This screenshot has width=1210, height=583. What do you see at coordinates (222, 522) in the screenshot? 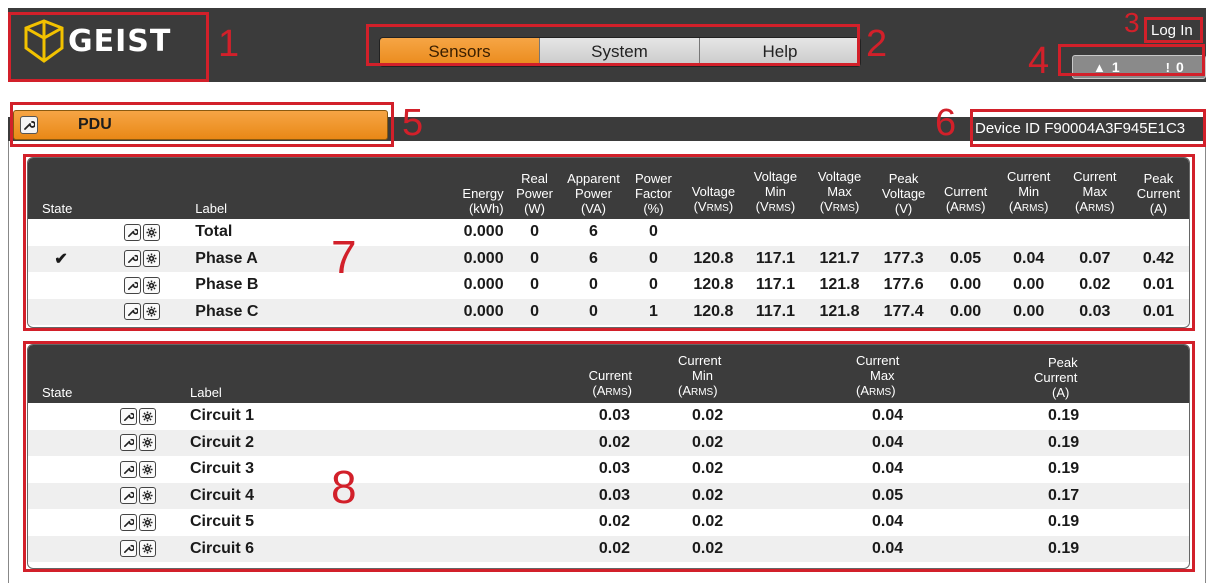
I see `row-label: Circuit 5` at bounding box center [222, 522].